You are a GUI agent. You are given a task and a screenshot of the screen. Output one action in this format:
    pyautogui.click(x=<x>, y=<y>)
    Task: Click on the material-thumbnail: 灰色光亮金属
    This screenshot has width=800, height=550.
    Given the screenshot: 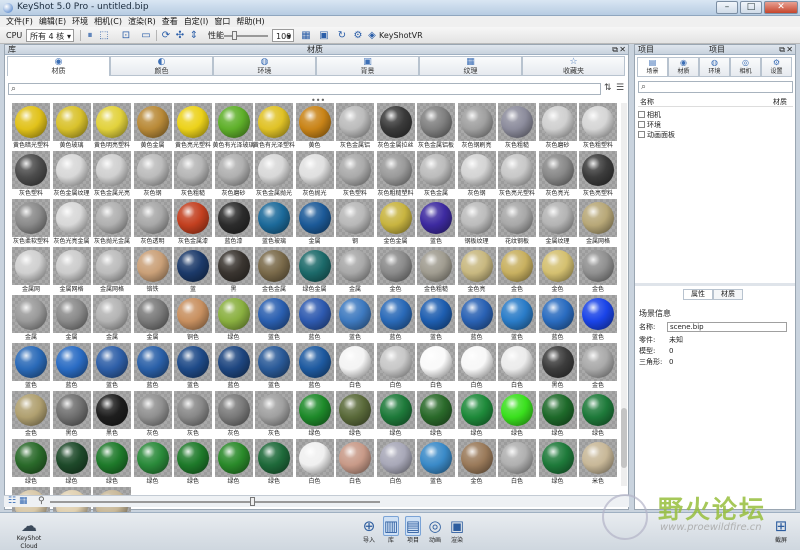 What is the action you would take?
    pyautogui.click(x=71, y=222)
    